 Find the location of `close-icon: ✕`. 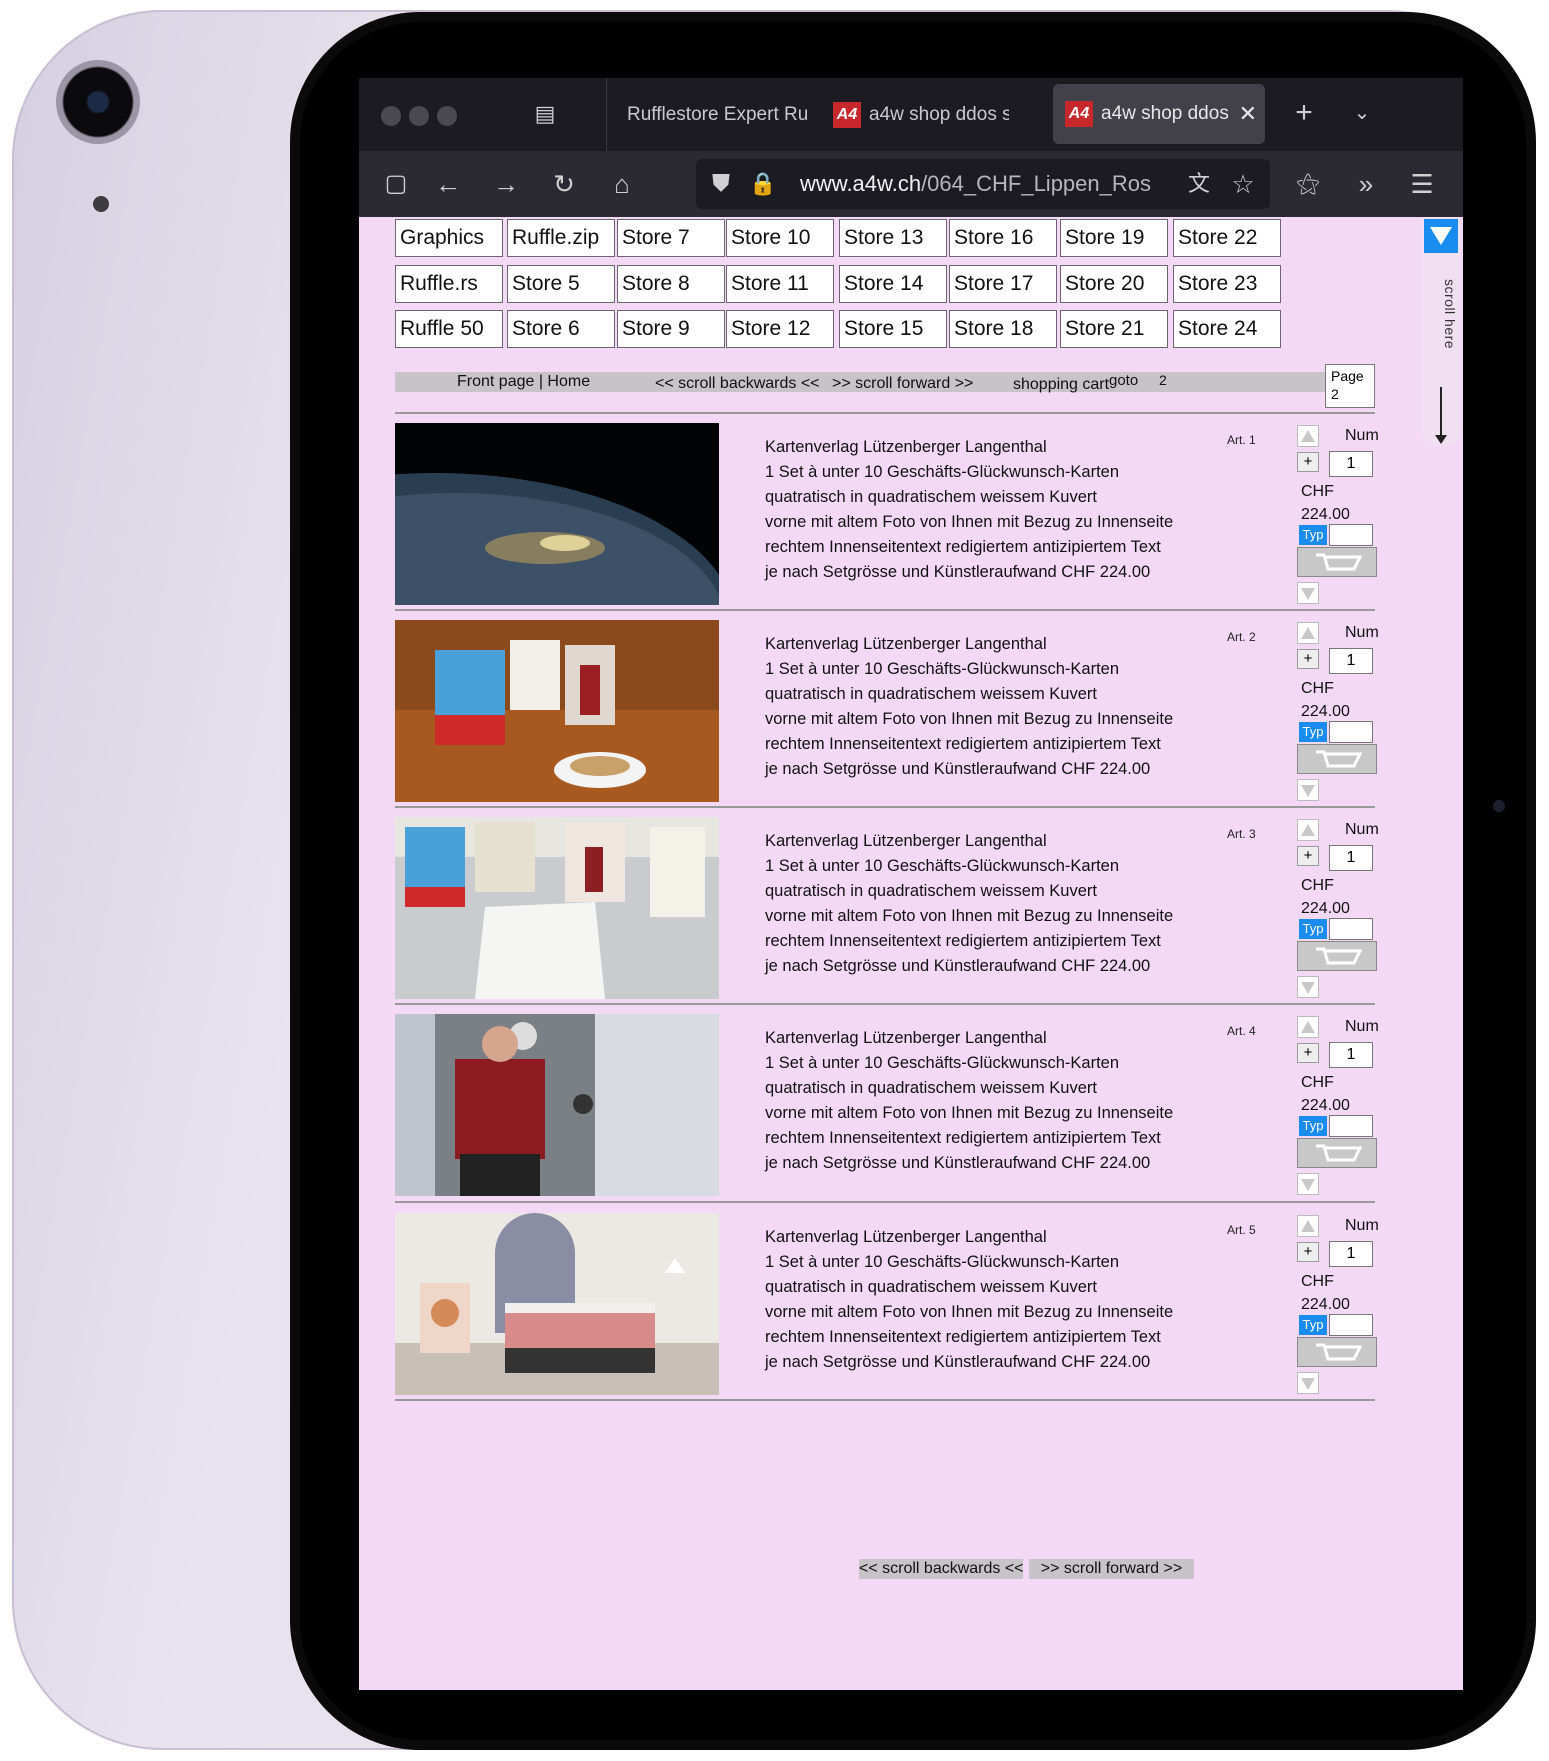

close-icon: ✕ is located at coordinates (1248, 114).